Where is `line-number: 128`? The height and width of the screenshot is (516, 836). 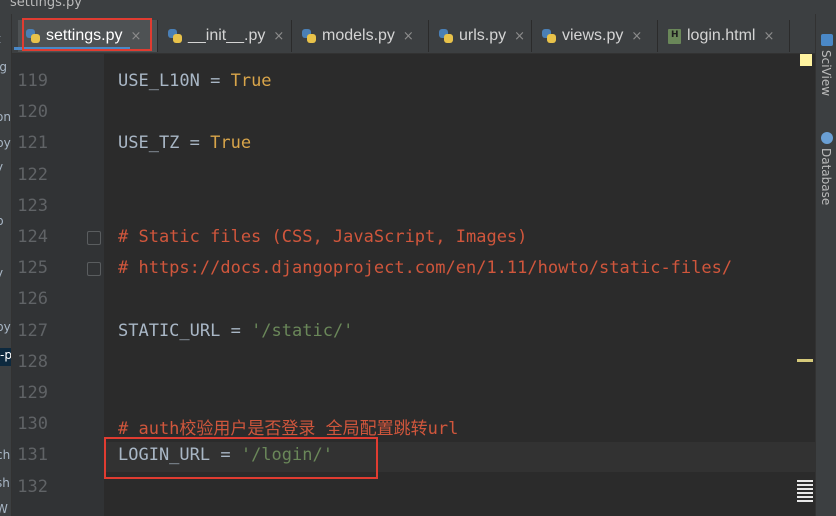
line-number: 128 is located at coordinates (32, 361).